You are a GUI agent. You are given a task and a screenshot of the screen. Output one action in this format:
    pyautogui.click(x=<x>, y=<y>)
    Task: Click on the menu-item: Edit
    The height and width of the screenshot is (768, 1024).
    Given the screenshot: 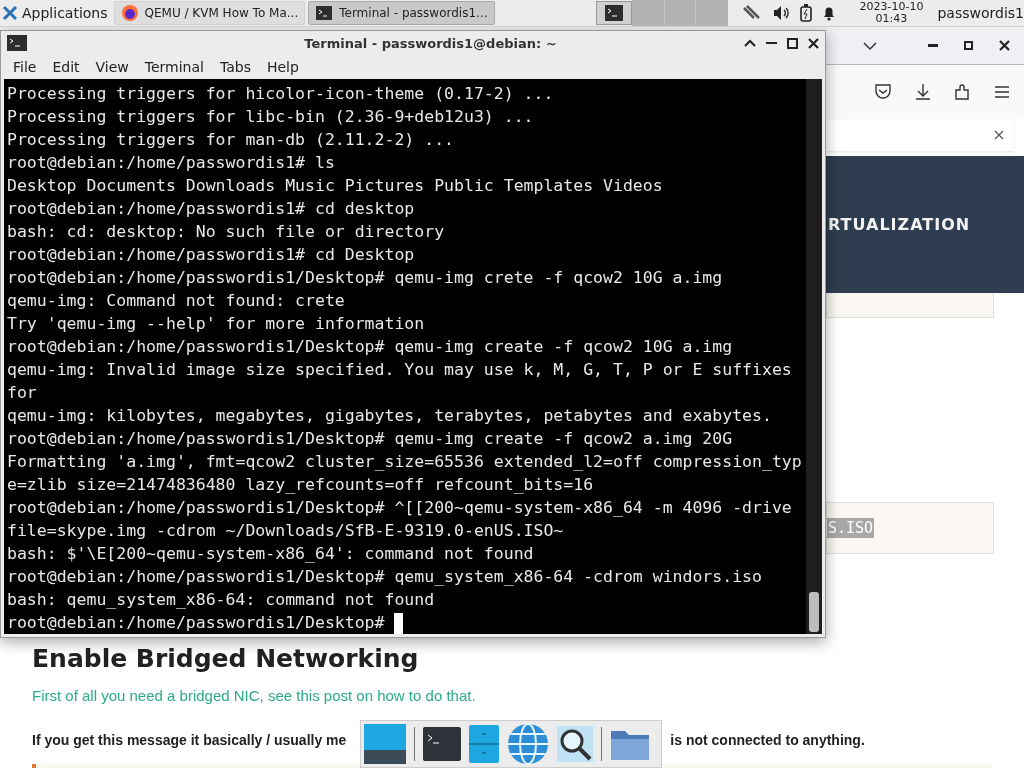 What is the action you would take?
    pyautogui.click(x=66, y=67)
    